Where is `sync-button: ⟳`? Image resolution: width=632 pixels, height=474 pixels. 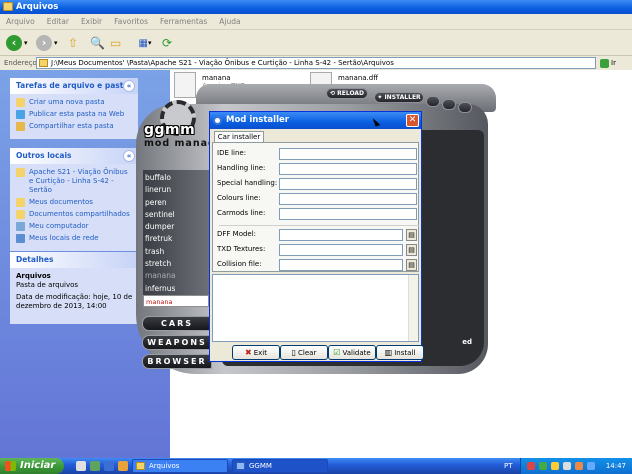 sync-button: ⟳ is located at coordinates (167, 43).